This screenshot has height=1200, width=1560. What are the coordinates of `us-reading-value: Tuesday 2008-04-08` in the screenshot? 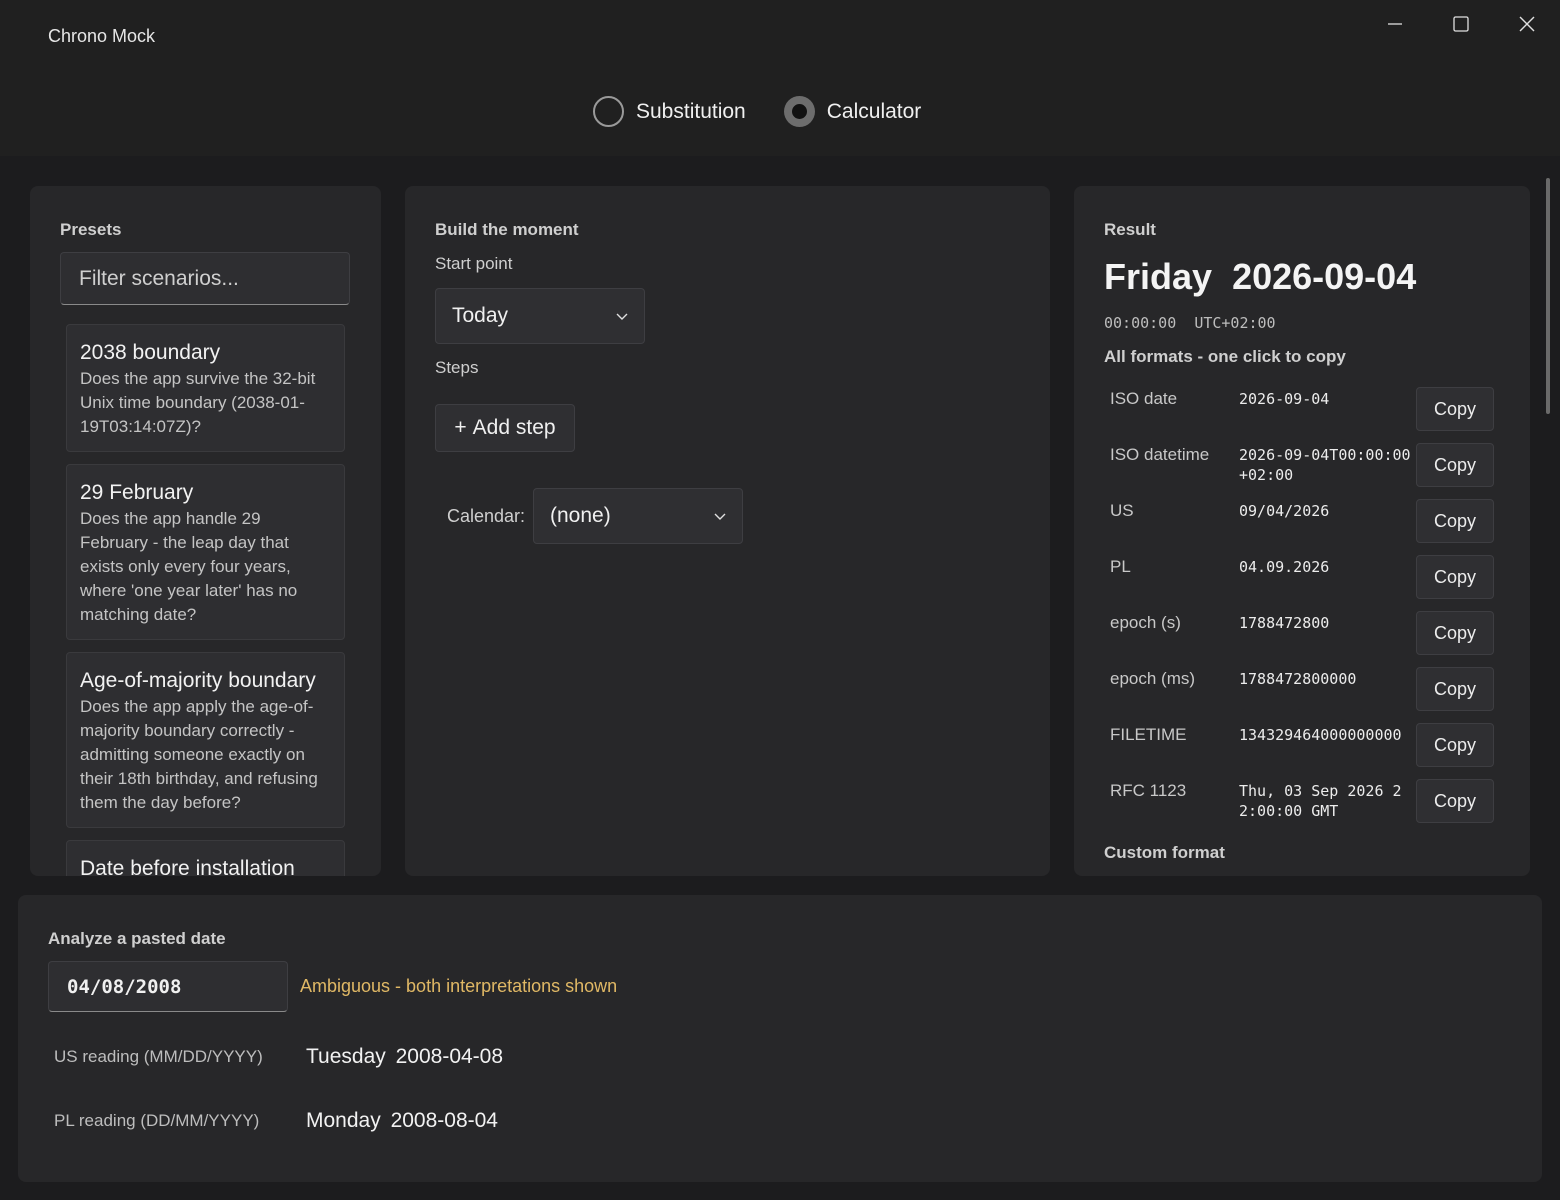 It's located at (404, 1057).